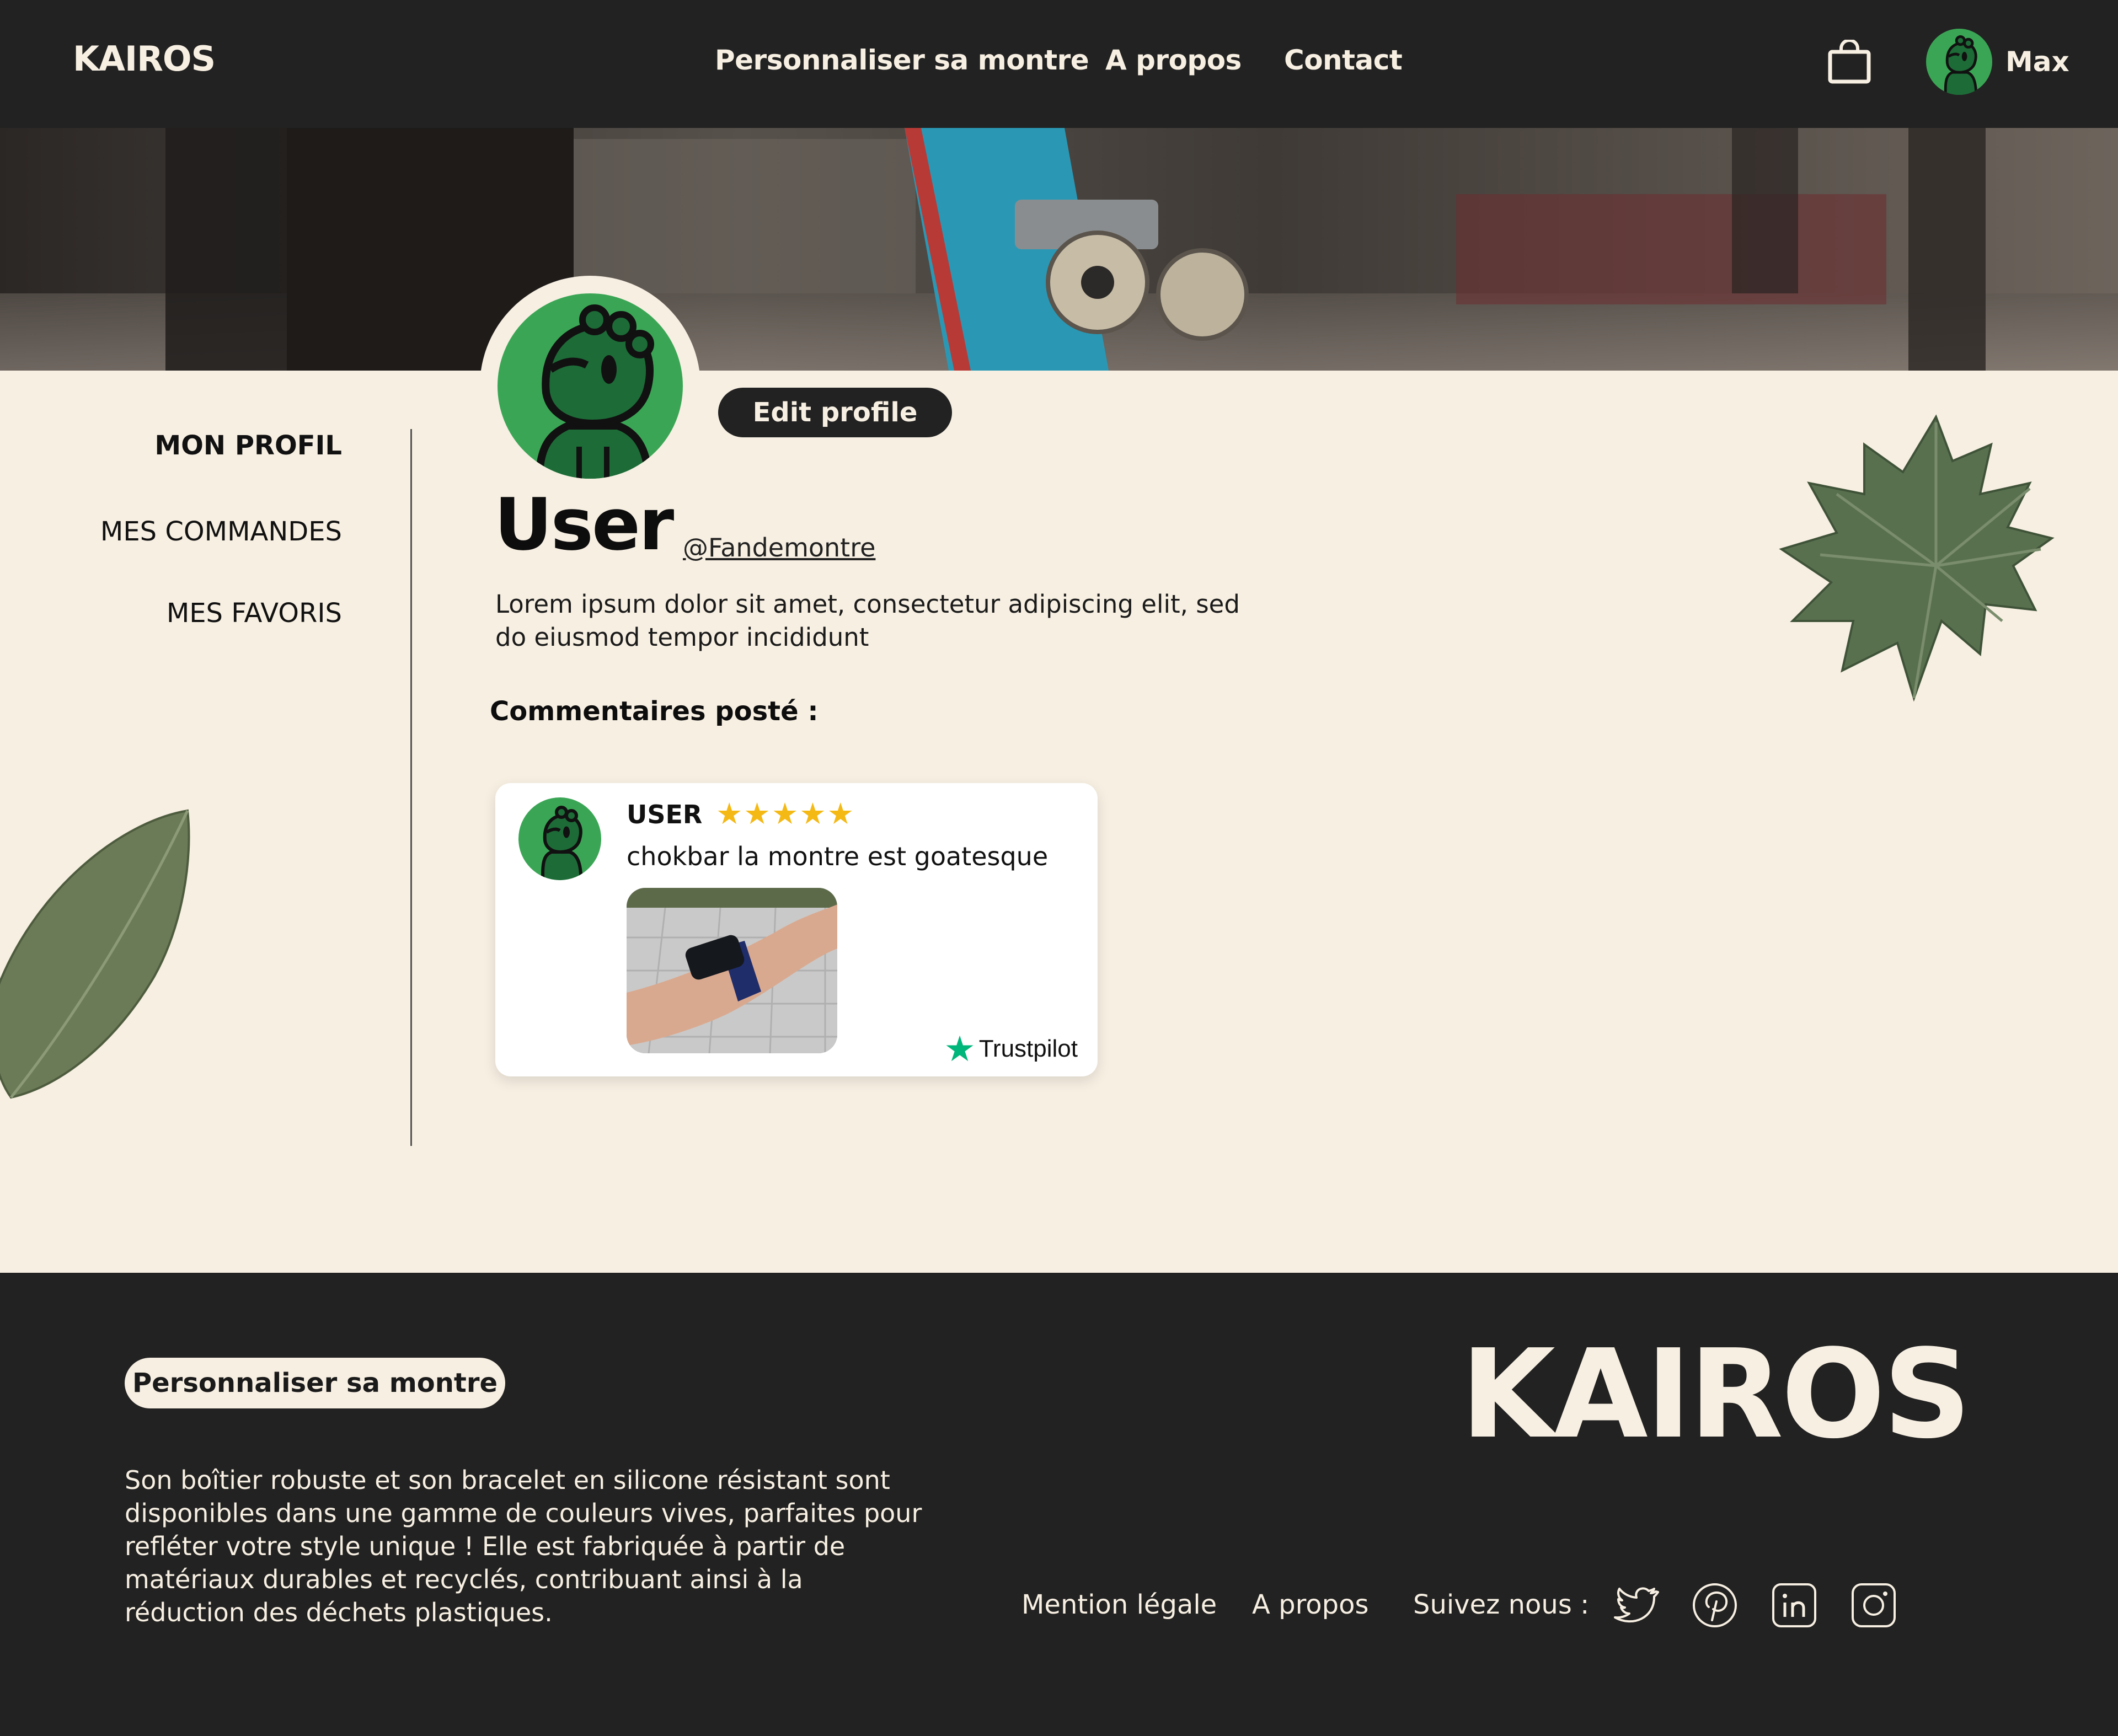  Describe the element at coordinates (1997, 62) in the screenshot. I see `user-menu: Max` at that location.